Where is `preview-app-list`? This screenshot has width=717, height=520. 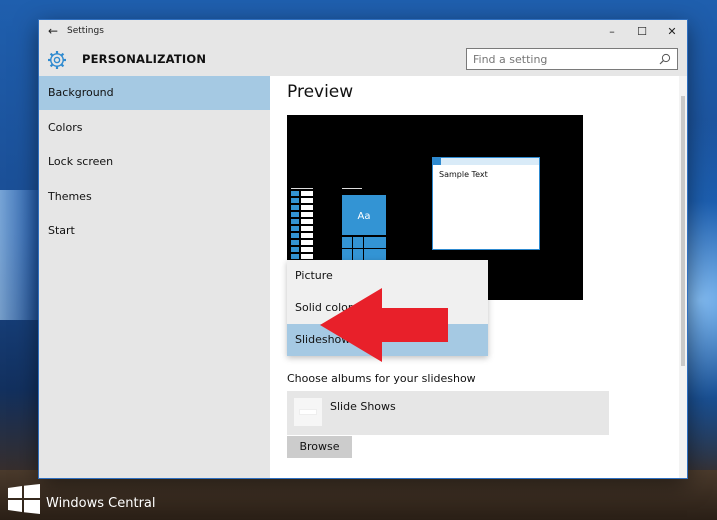 preview-app-list is located at coordinates (302, 226).